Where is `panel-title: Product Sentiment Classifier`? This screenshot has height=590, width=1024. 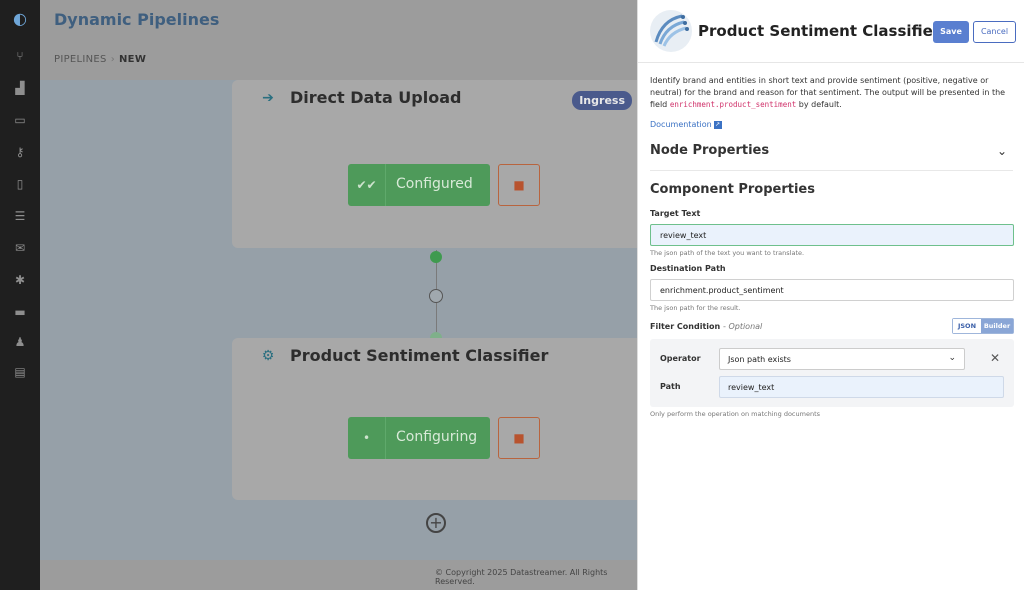 panel-title: Product Sentiment Classifier is located at coordinates (819, 31).